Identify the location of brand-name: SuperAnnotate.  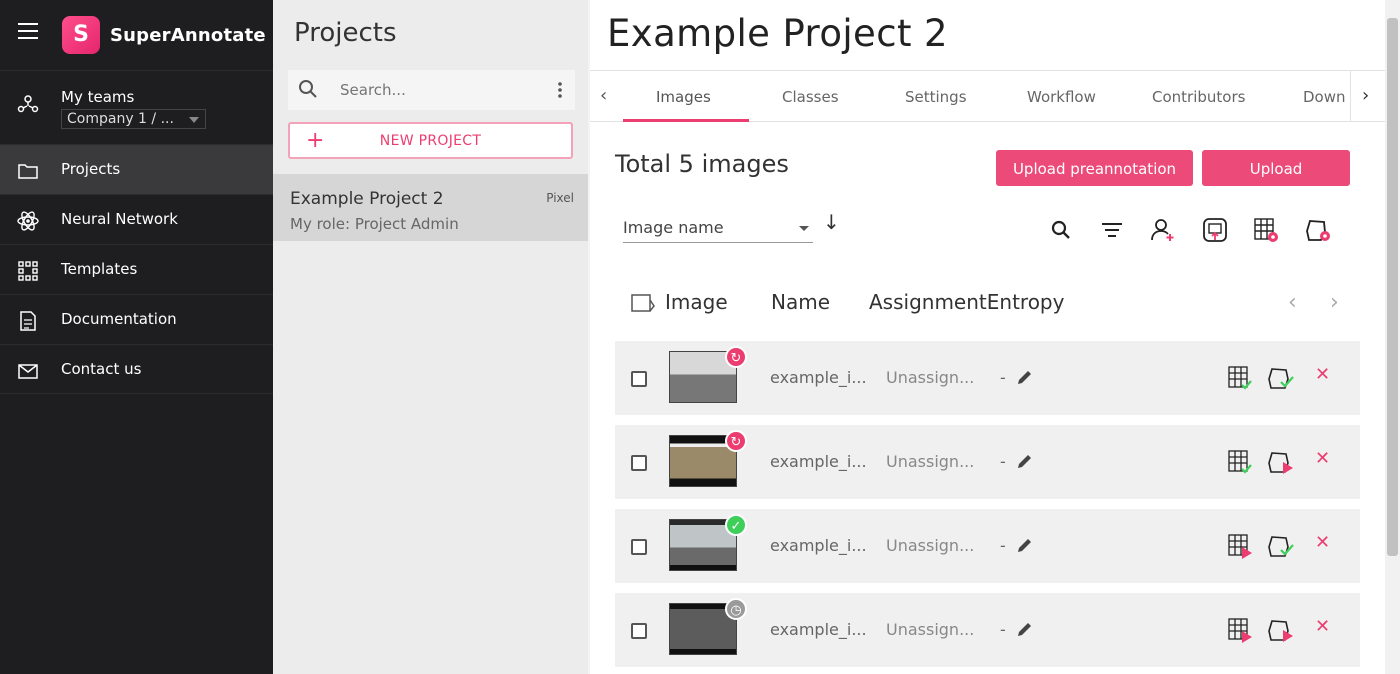
(188, 35).